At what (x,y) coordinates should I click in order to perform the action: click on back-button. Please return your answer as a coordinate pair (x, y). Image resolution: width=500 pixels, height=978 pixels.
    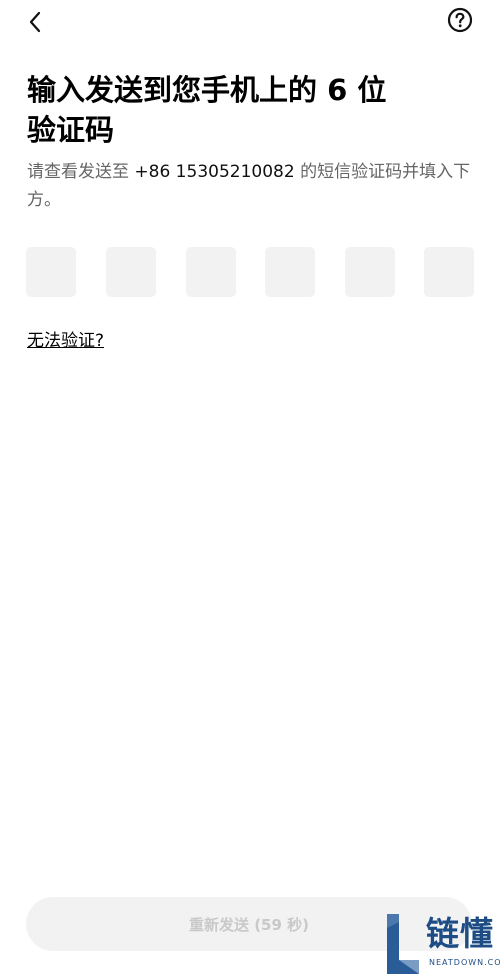
    Looking at the image, I should click on (36, 22).